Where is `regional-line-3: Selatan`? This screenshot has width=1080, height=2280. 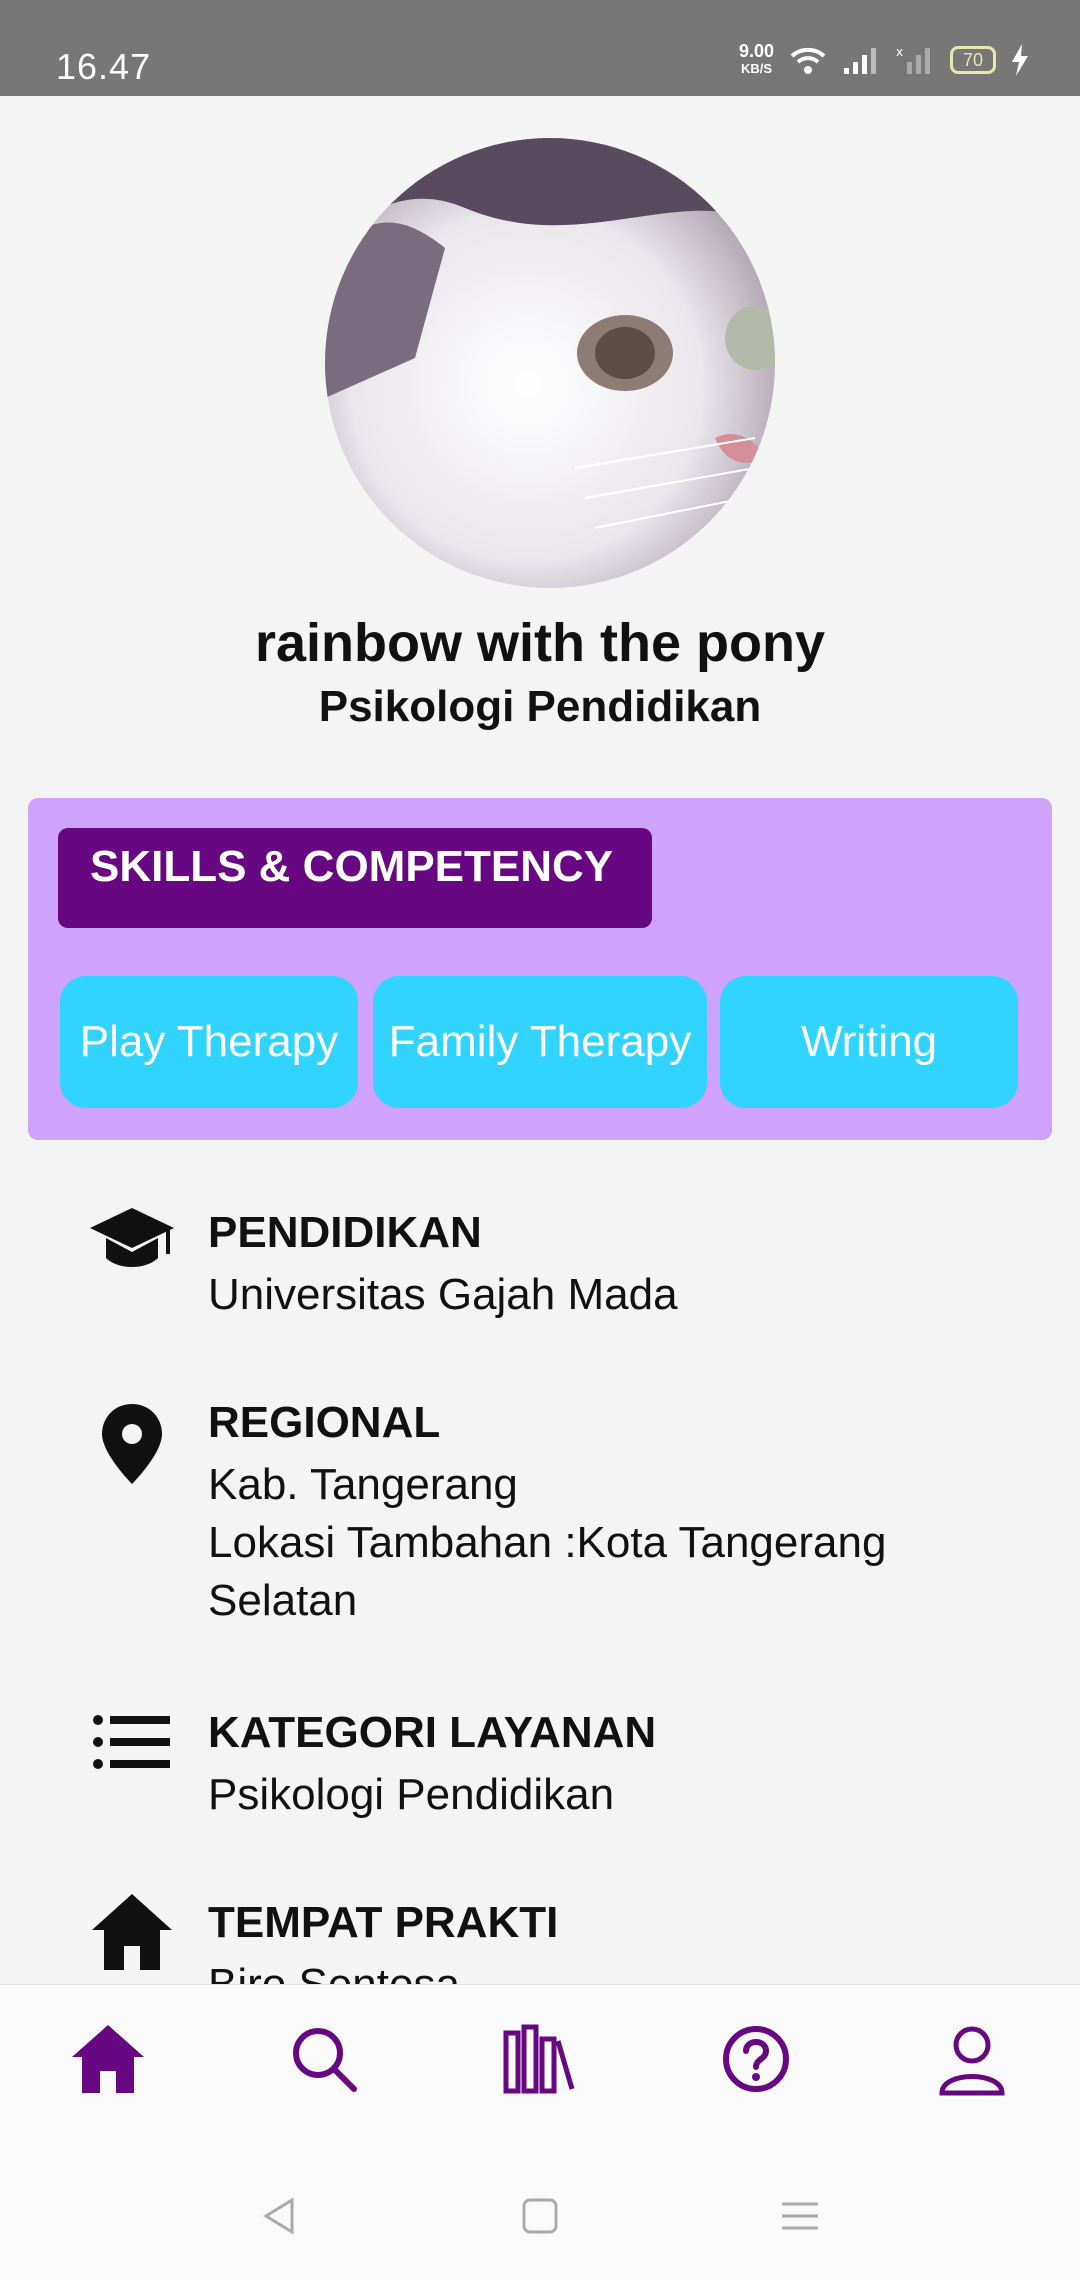
regional-line-3: Selatan is located at coordinates (283, 1600).